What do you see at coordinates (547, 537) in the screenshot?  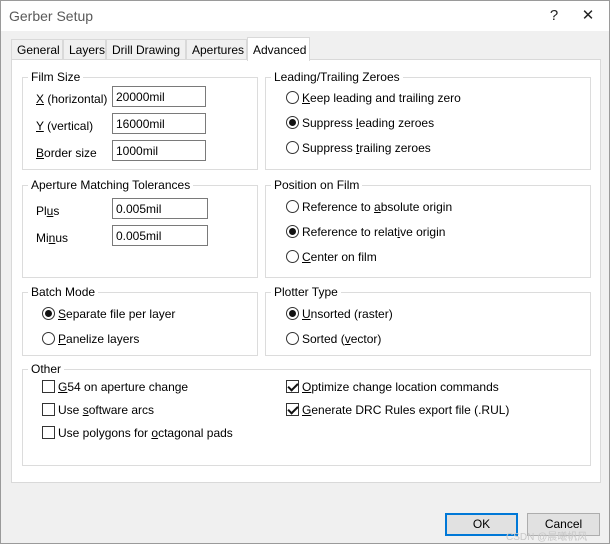 I see `watermark-text: CSDN @晨曦帆风` at bounding box center [547, 537].